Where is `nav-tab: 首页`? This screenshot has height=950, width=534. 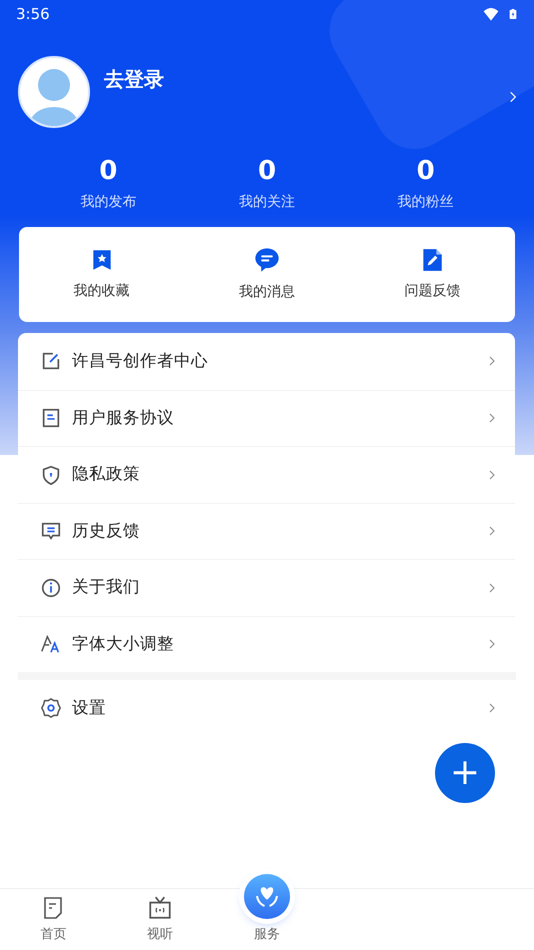 nav-tab: 首页 is located at coordinates (53, 919).